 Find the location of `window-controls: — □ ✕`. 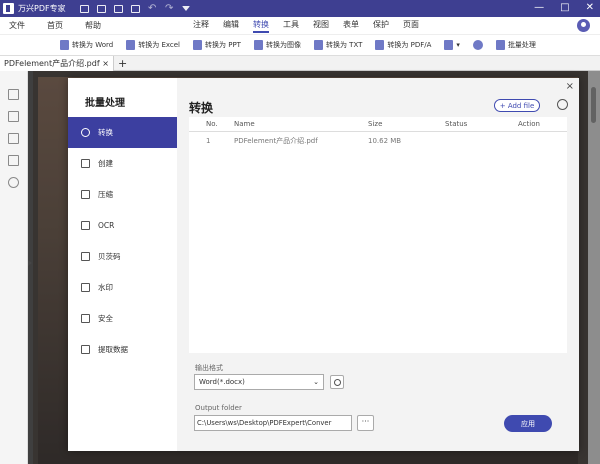

window-controls: — □ ✕ is located at coordinates (564, 7).